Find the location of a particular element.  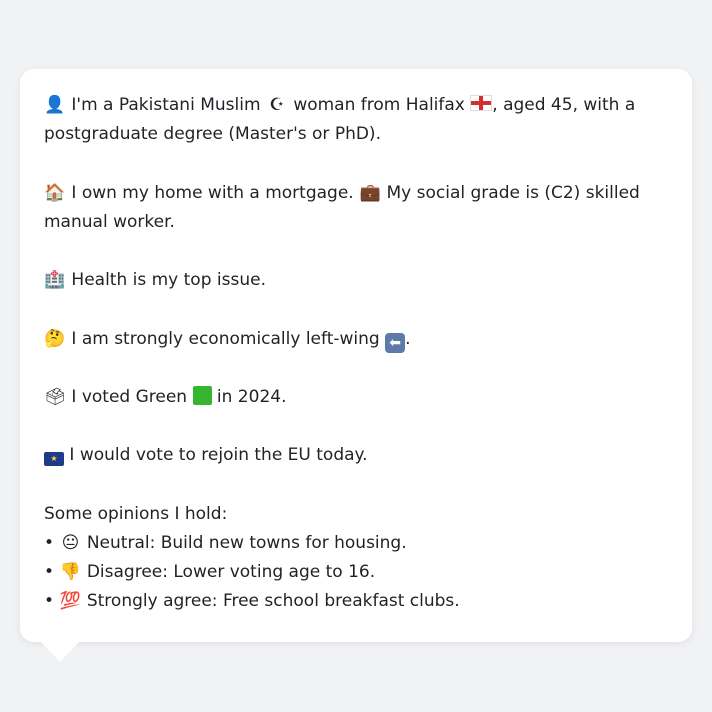

identity-text-b: woman from Halifax is located at coordinates (379, 105).